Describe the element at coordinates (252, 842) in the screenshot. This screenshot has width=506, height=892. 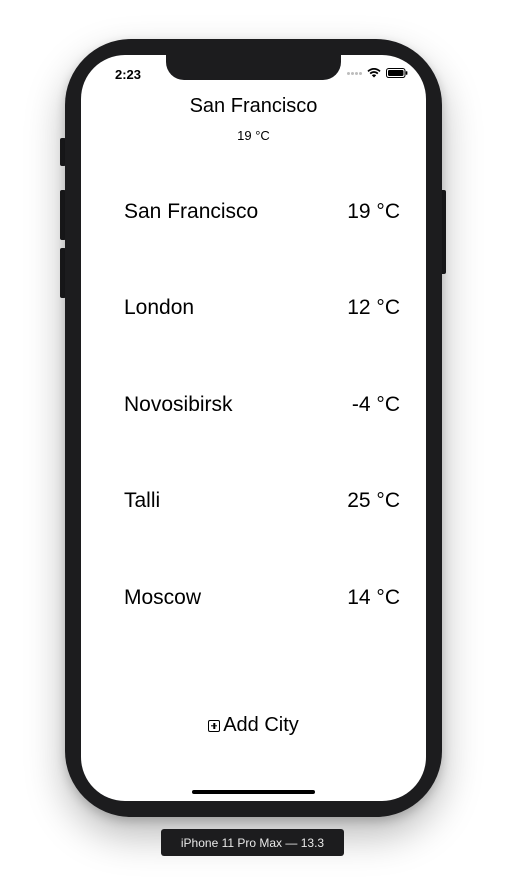
I see `device-label: iPhone 11 Pro Max — 13.3` at that location.